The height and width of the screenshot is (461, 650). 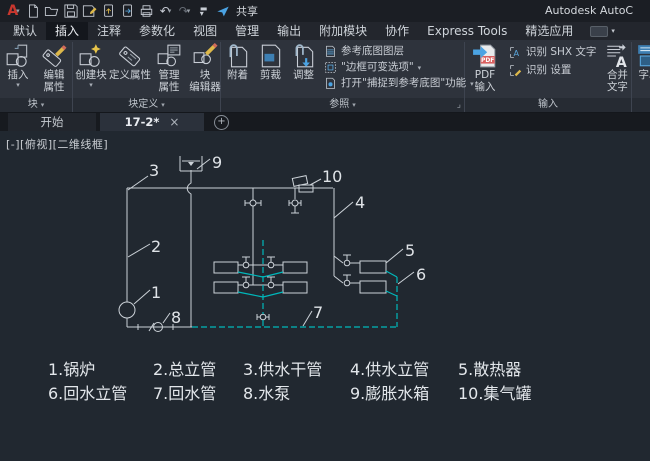 What do you see at coordinates (266, 393) in the screenshot?
I see `legend-pump: 8.水泵` at bounding box center [266, 393].